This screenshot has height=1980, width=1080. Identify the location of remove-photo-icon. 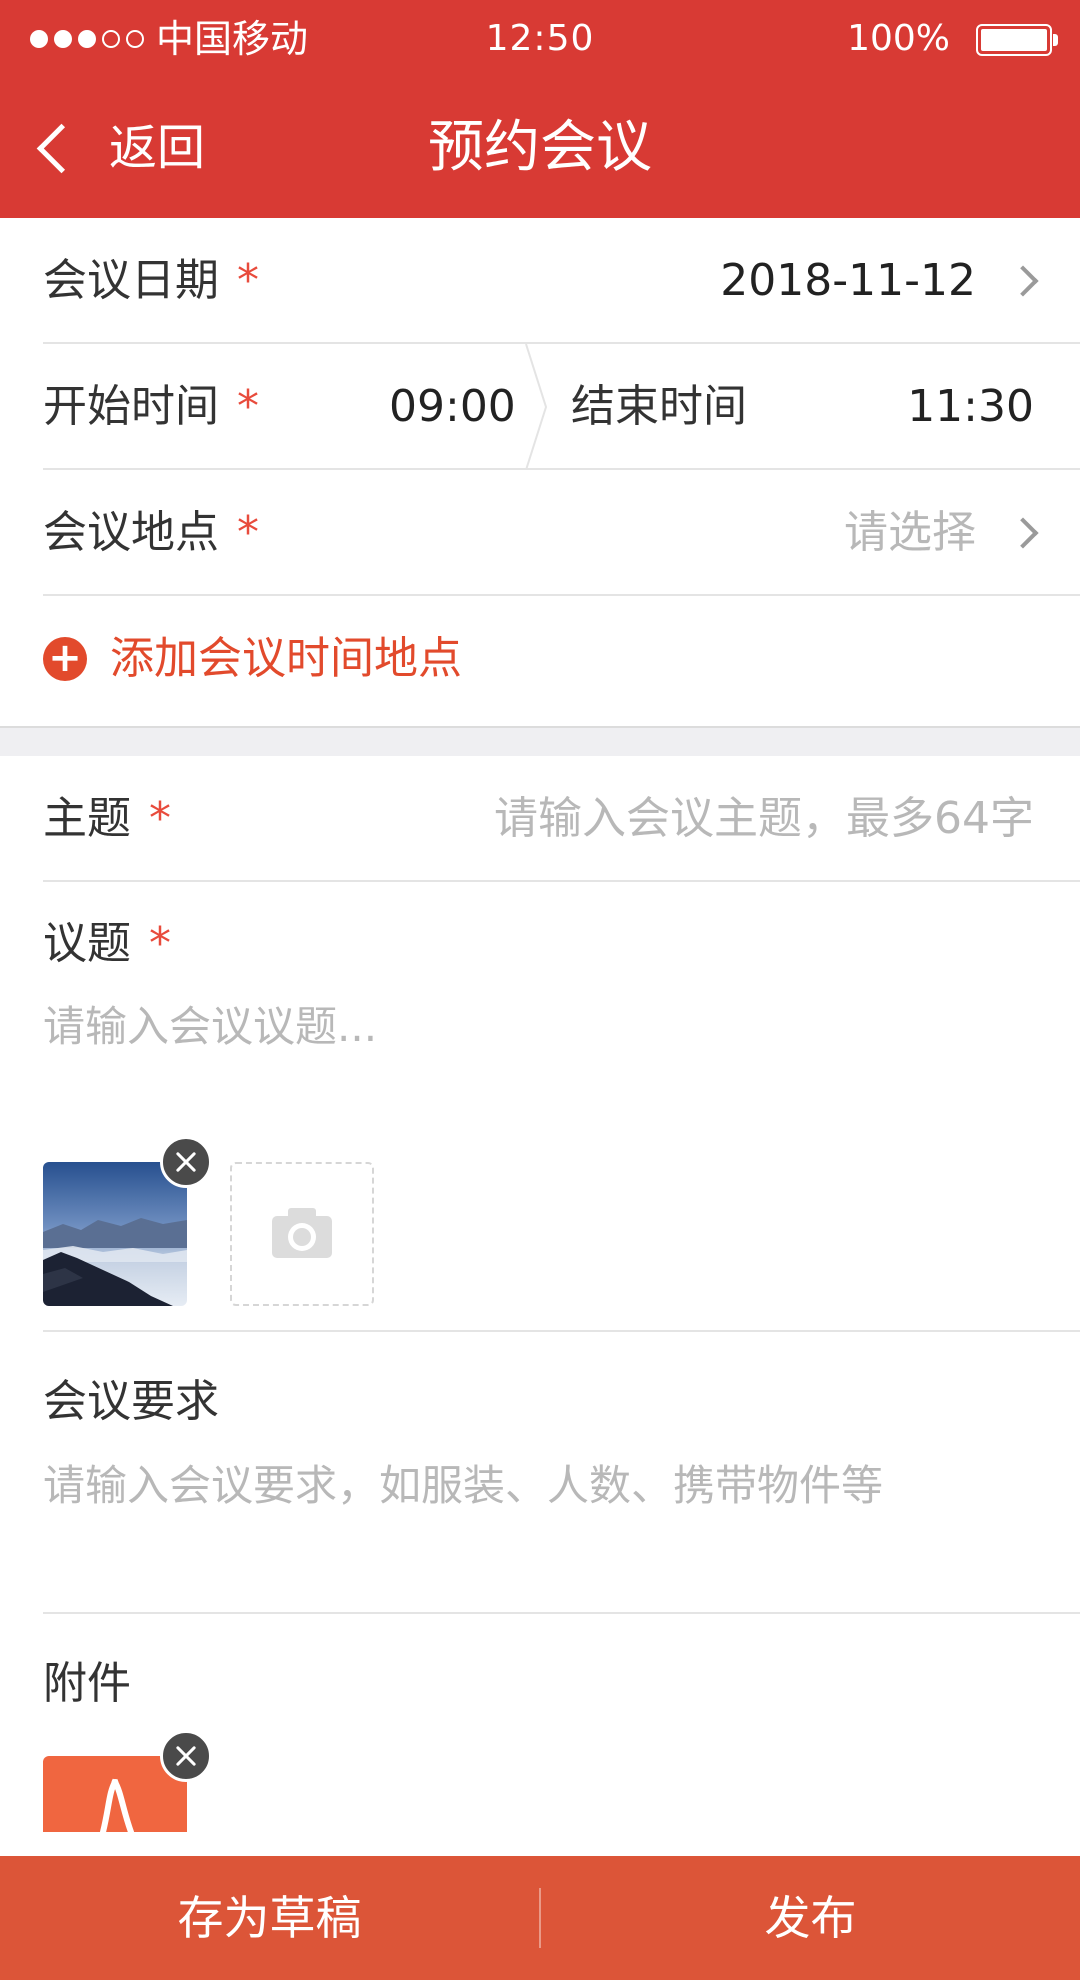
(186, 1162).